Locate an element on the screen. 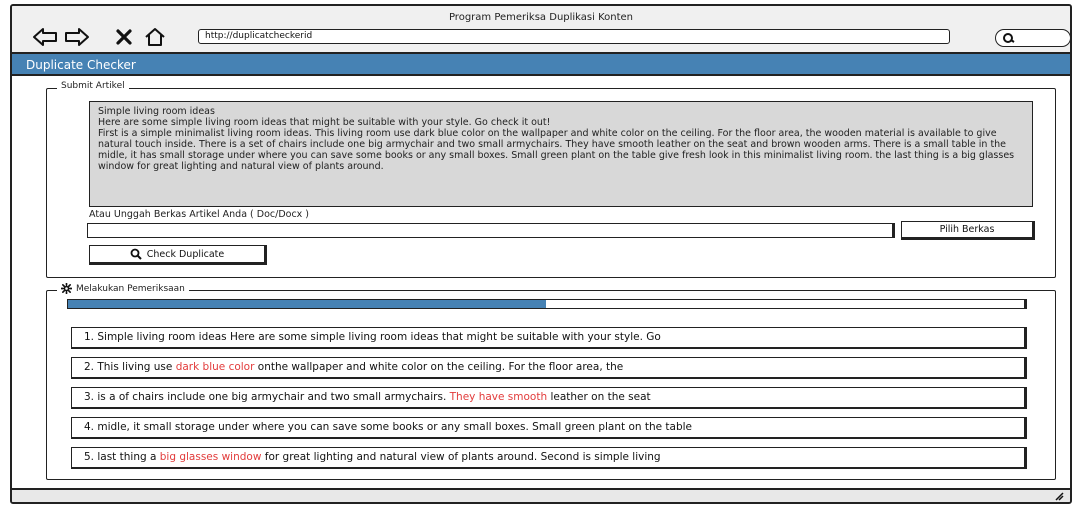 The image size is (1075, 505). choose-file-button: Pilih Berkas is located at coordinates (968, 230).